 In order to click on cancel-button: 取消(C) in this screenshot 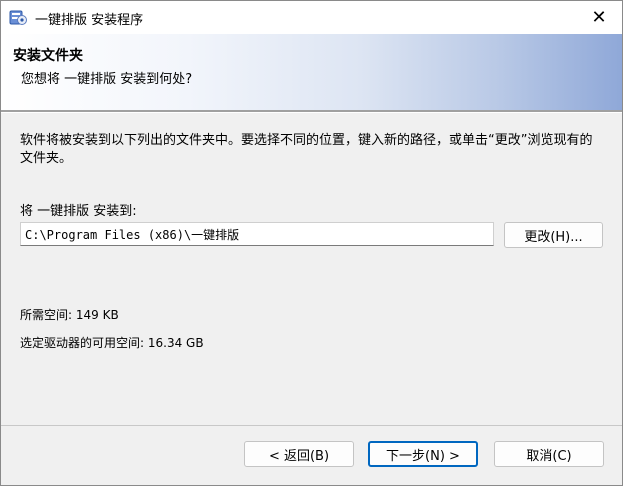, I will do `click(549, 454)`.